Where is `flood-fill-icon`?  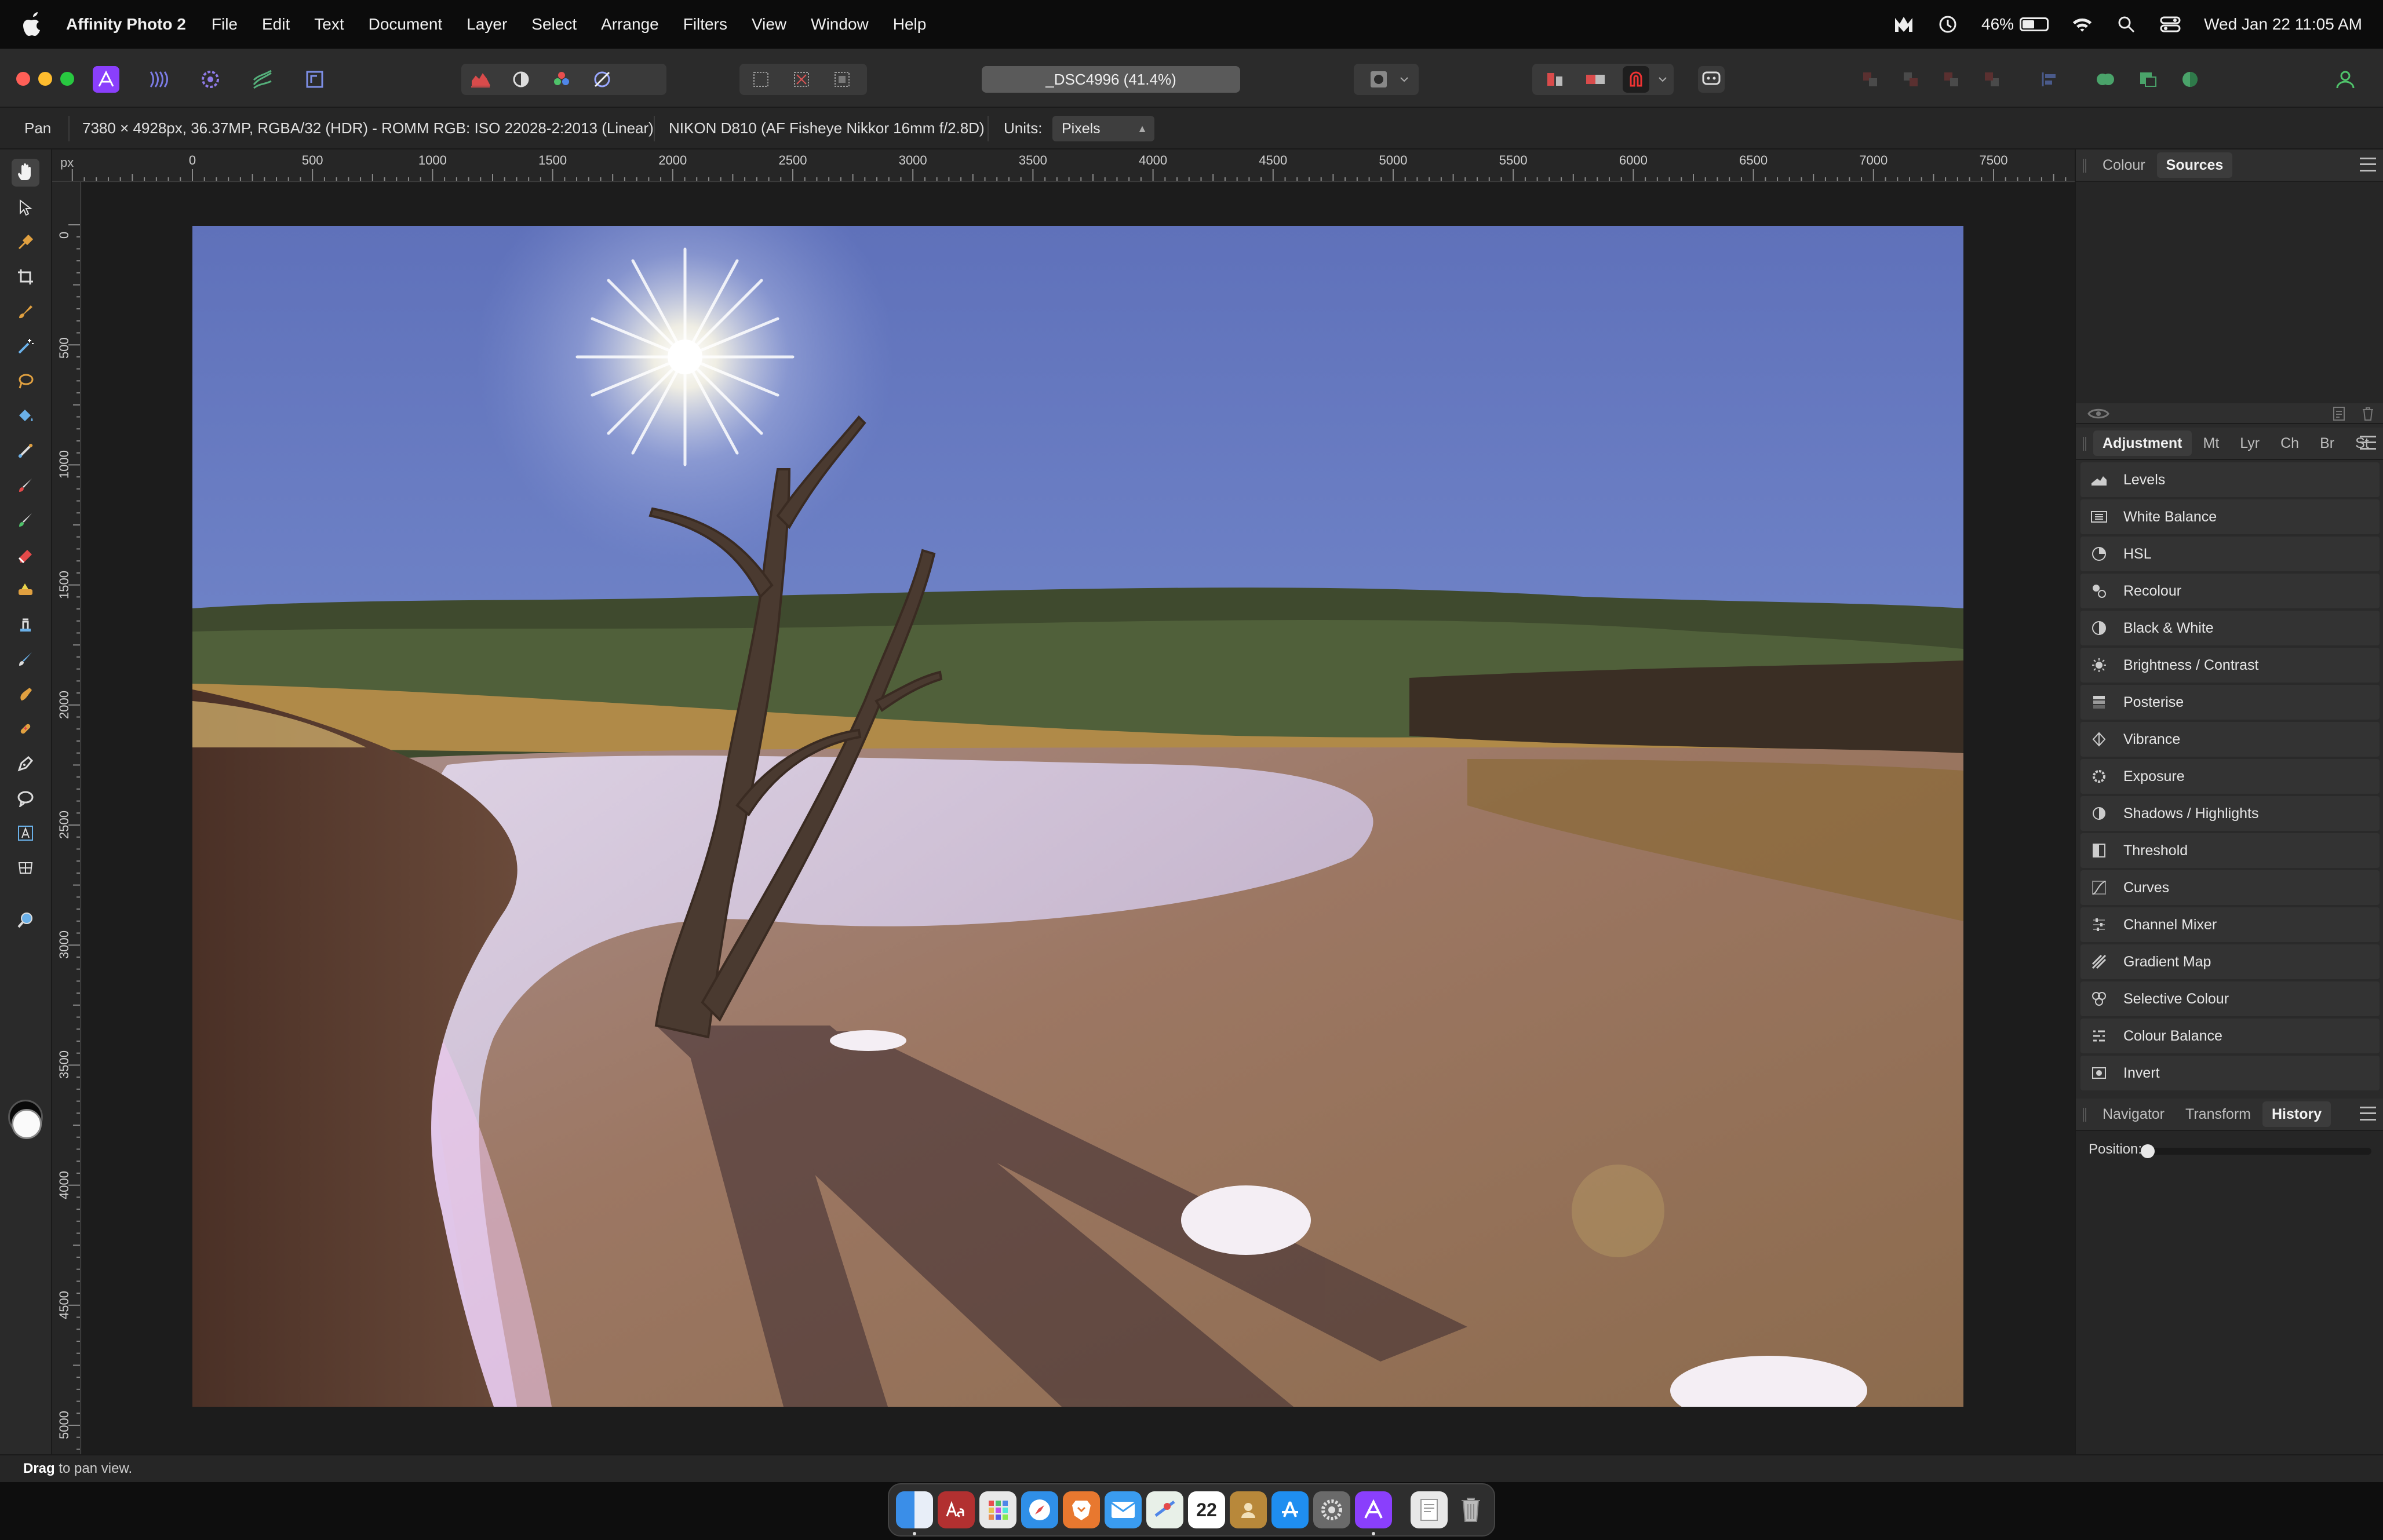 flood-fill-icon is located at coordinates (26, 416).